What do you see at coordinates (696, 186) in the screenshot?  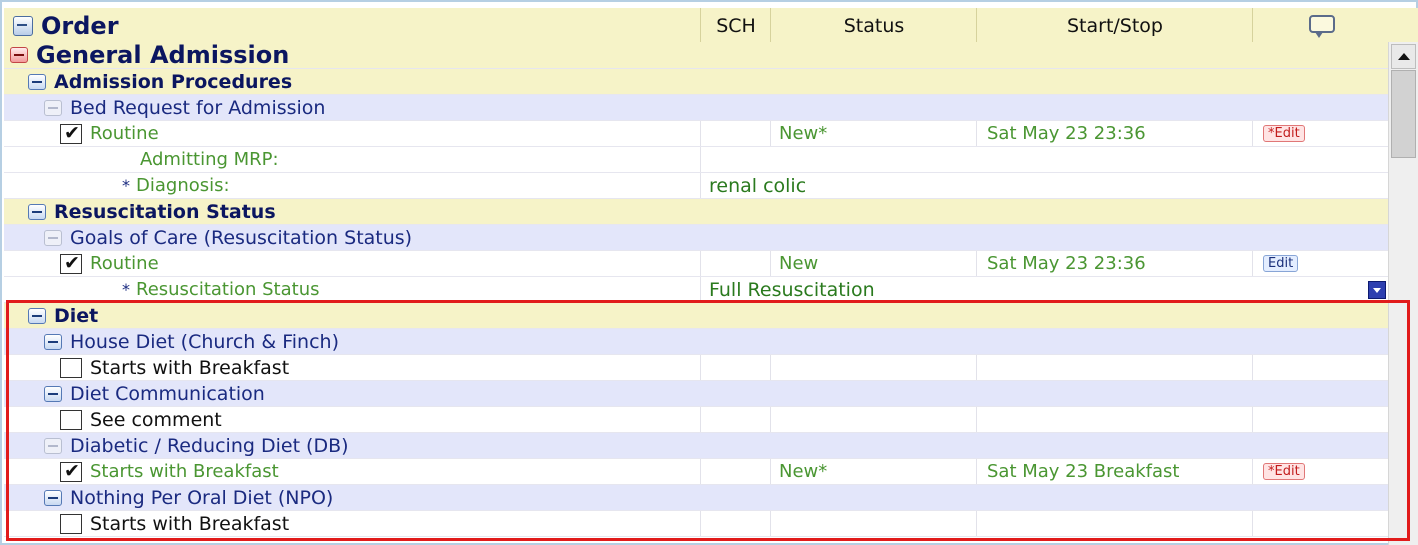 I see `detail-diagnosis: * Diagnosis: renal colic` at bounding box center [696, 186].